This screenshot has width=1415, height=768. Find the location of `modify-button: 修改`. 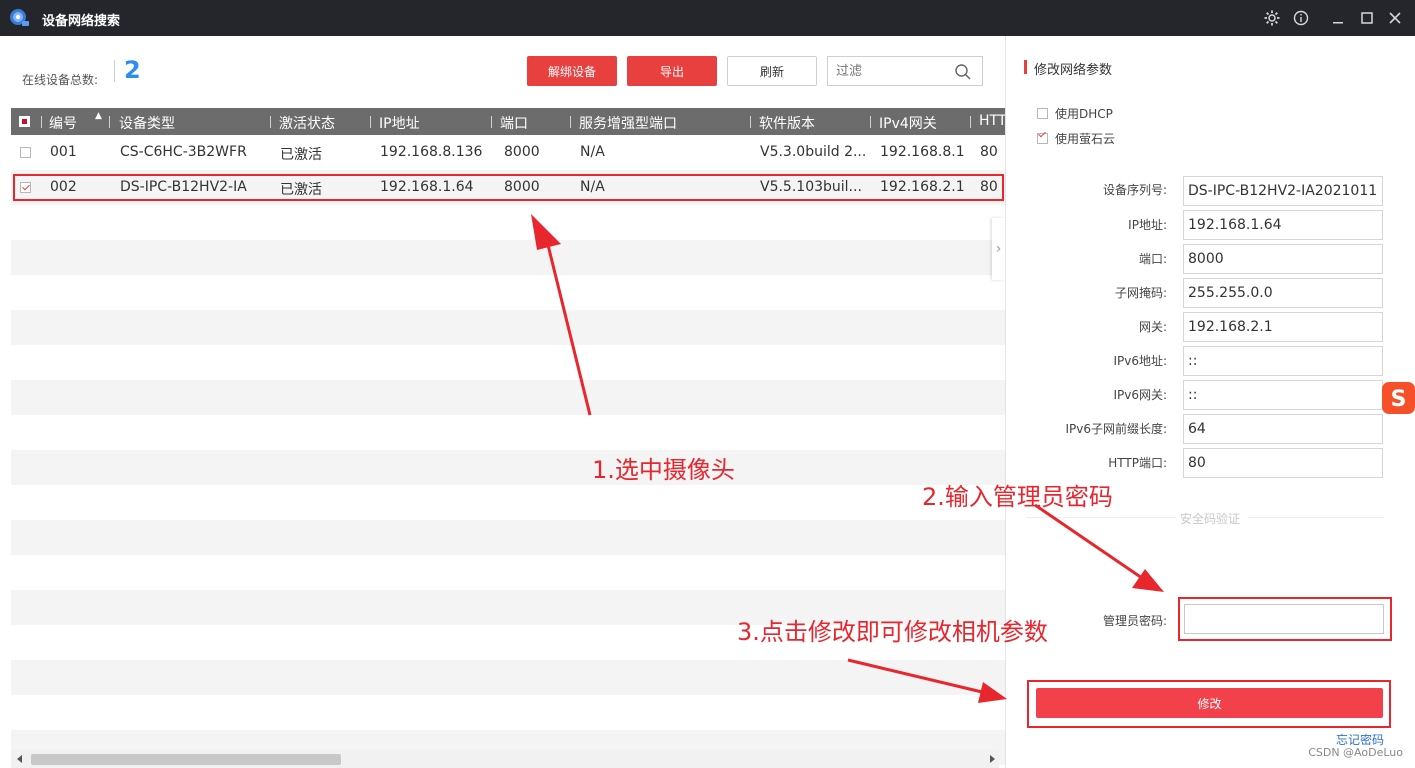

modify-button: 修改 is located at coordinates (1209, 703).